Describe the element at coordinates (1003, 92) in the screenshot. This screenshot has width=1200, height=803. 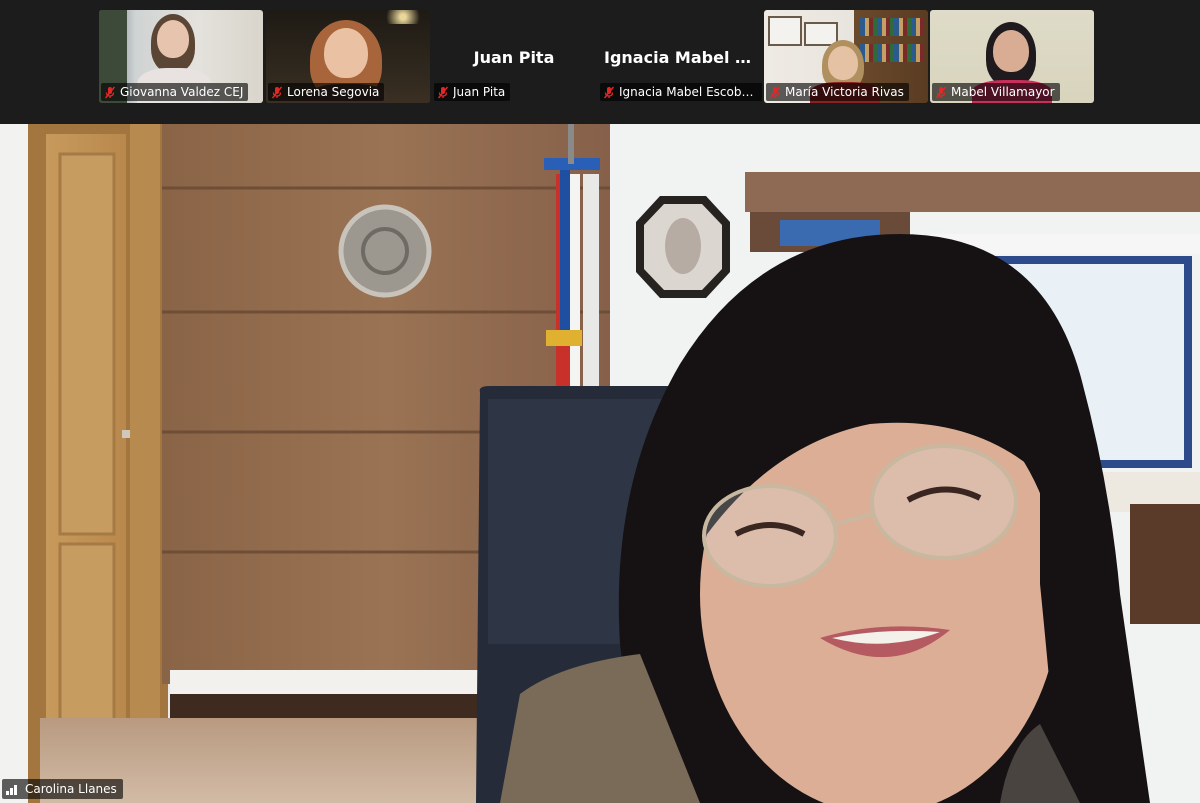
I see `participant-name: Mabel Villamayor` at that location.